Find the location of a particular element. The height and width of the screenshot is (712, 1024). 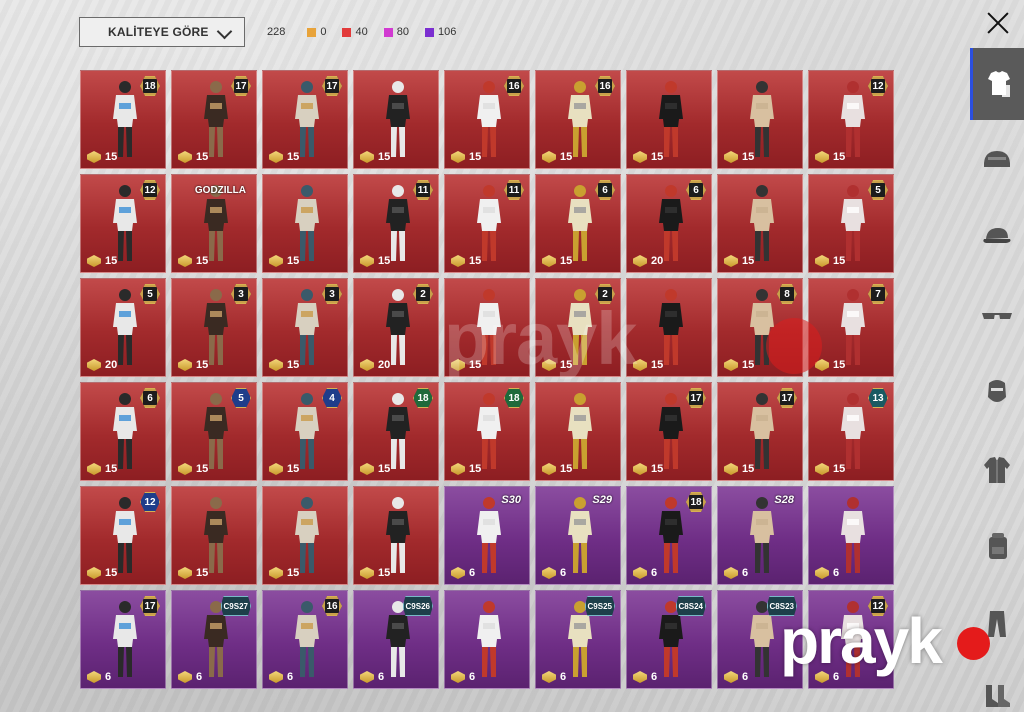

category-glasses is located at coordinates (997, 316).